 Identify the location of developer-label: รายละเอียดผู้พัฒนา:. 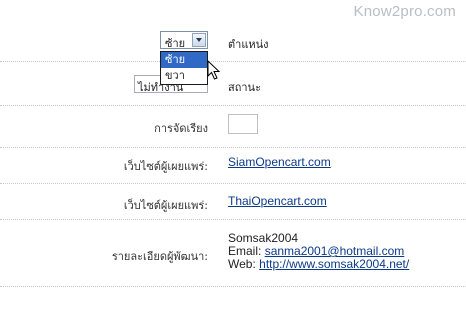
(159, 256).